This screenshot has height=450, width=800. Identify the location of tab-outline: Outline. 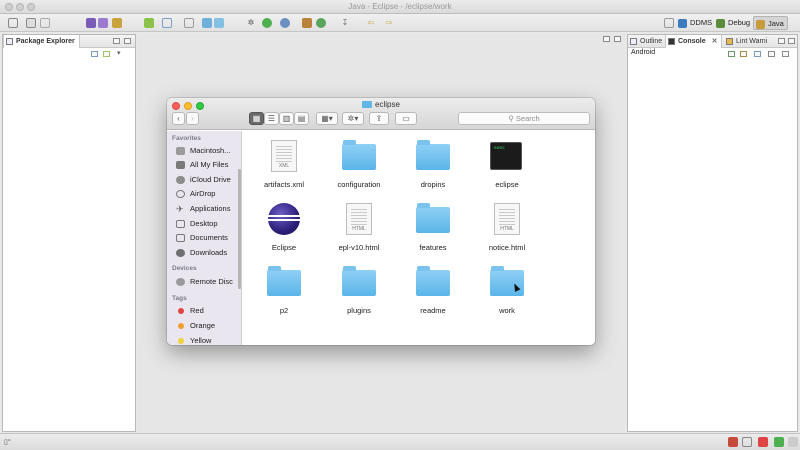
(647, 41).